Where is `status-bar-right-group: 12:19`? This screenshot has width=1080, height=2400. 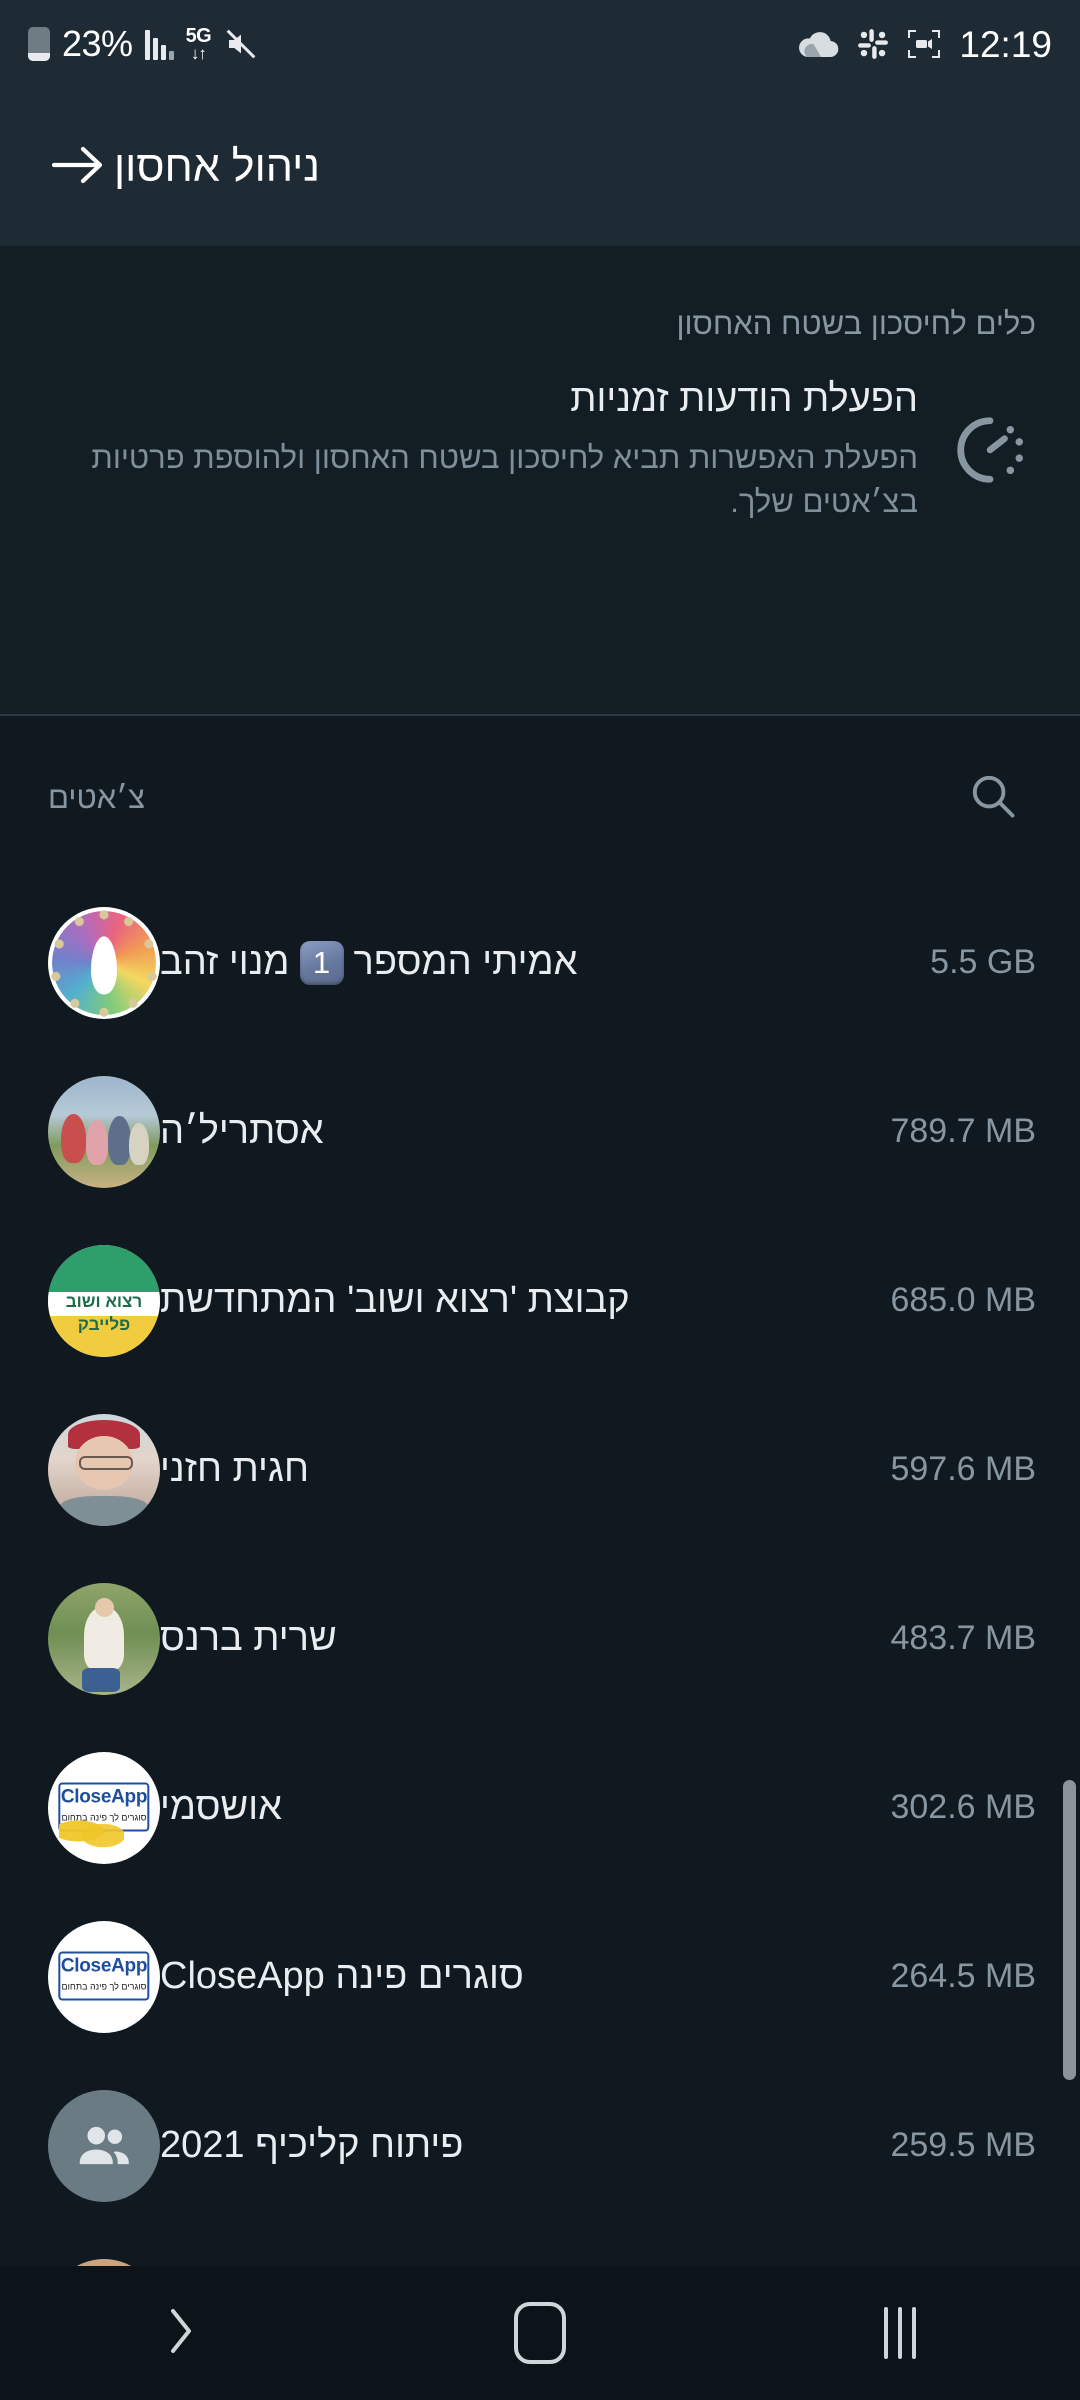 status-bar-right-group: 12:19 is located at coordinates (924, 44).